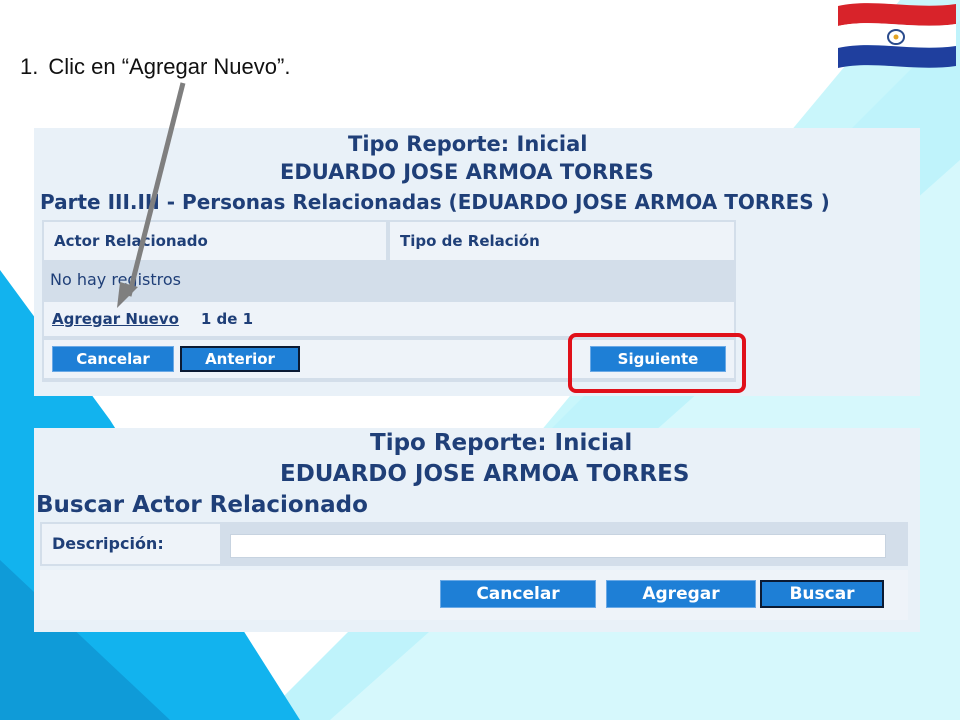 This screenshot has width=960, height=720. What do you see at coordinates (681, 594) in the screenshot?
I see `add-button: Agregar` at bounding box center [681, 594].